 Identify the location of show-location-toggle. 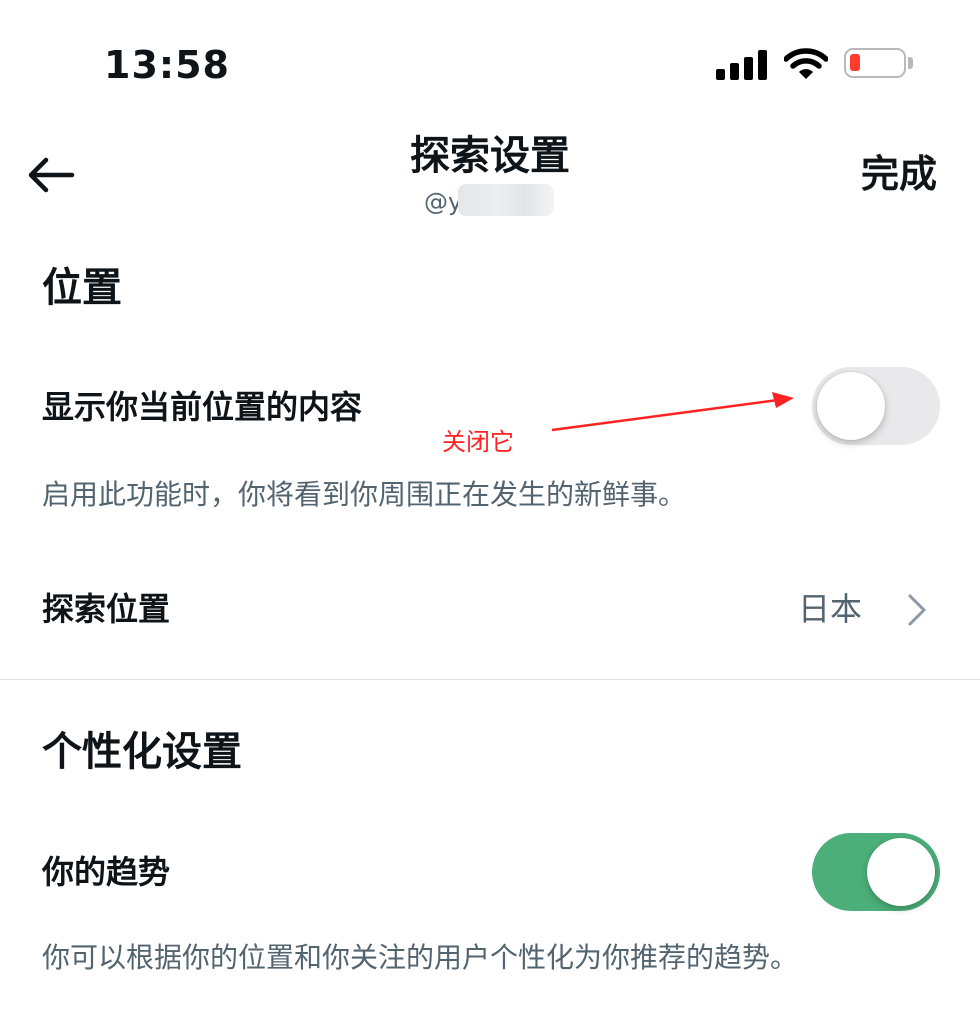
(876, 406).